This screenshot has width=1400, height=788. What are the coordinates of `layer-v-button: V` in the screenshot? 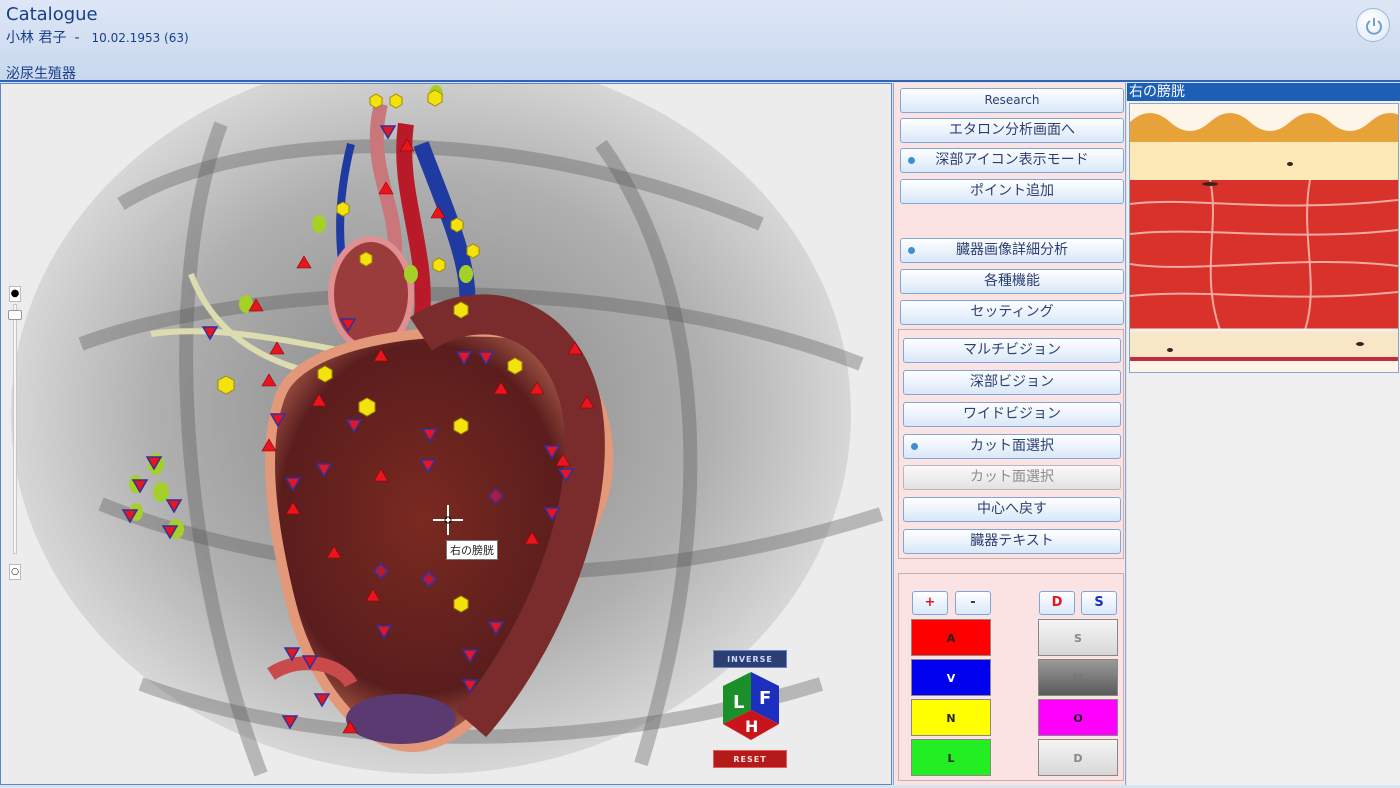 It's located at (951, 677).